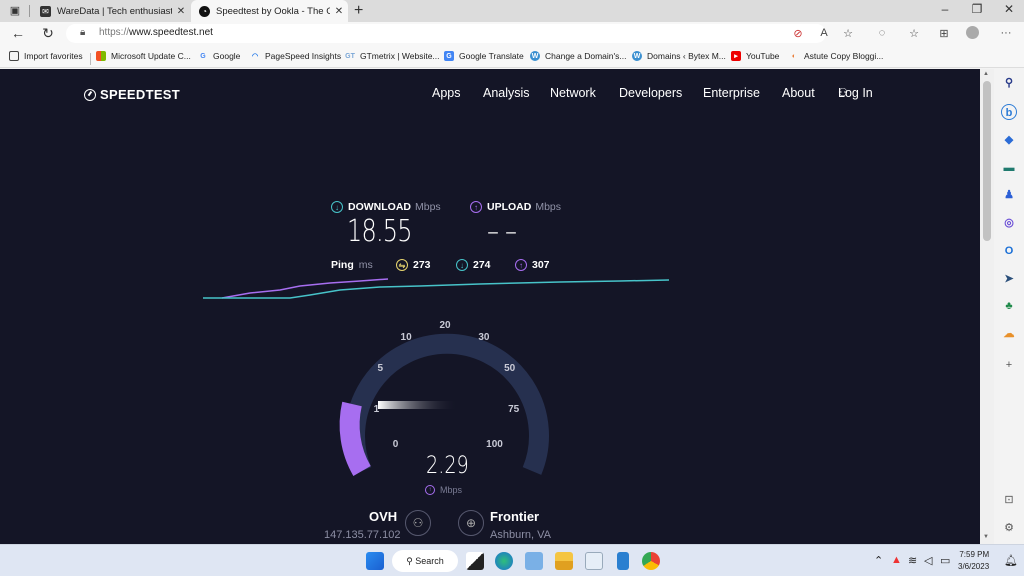 The width and height of the screenshot is (1024, 576). Describe the element at coordinates (1009, 223) in the screenshot. I see `office-icon: ◎` at that location.